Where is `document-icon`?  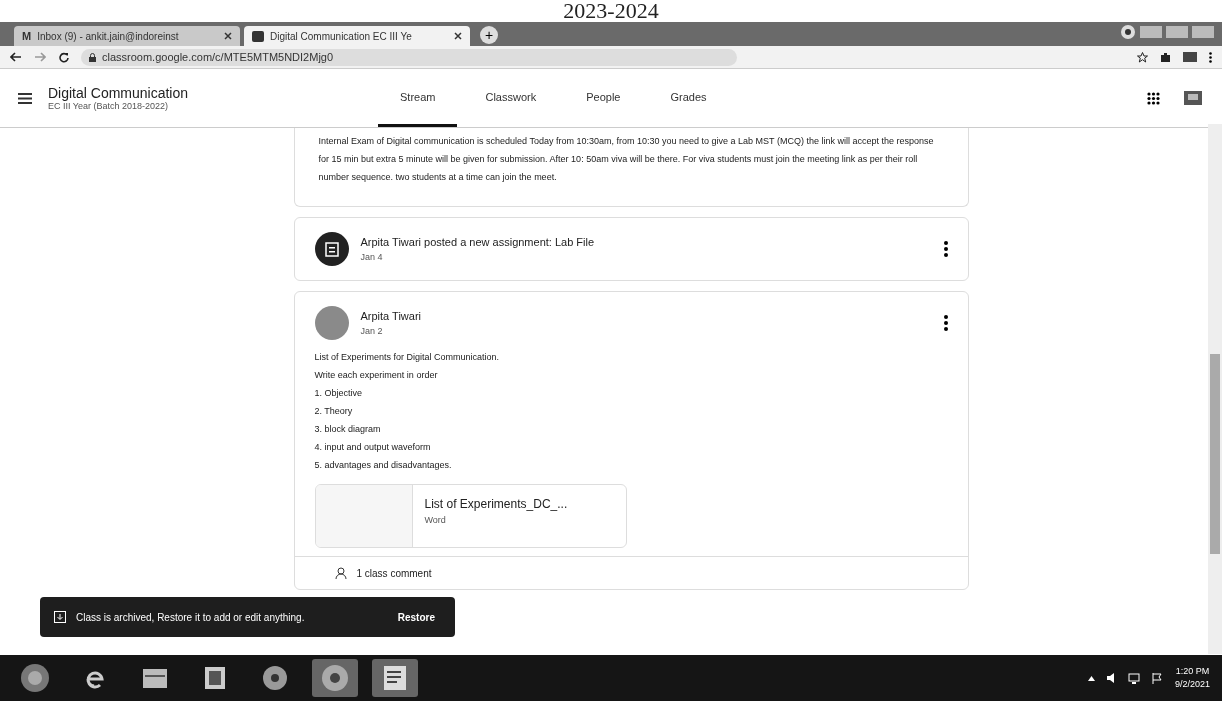
document-icon is located at coordinates (395, 678).